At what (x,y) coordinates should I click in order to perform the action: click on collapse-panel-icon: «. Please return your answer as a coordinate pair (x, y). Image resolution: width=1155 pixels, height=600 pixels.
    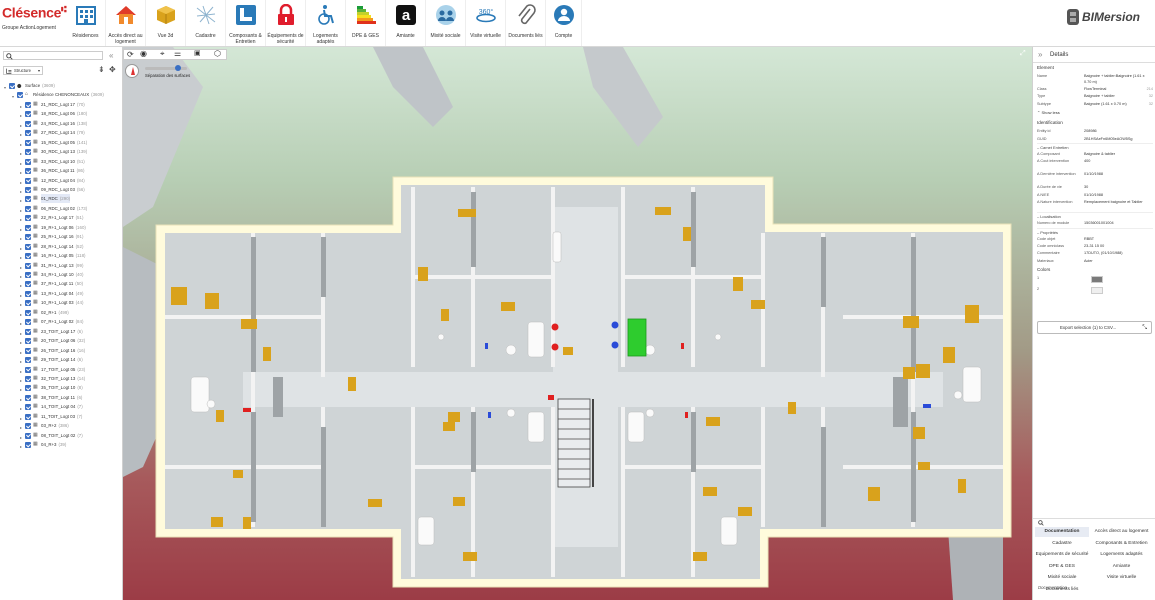
    Looking at the image, I should click on (111, 55).